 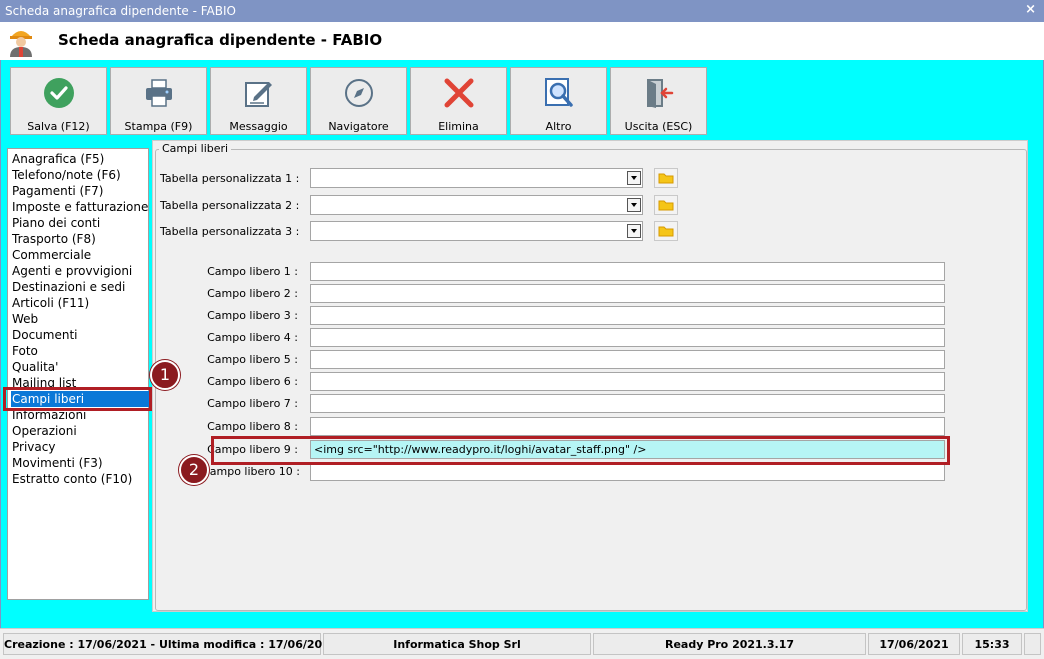 What do you see at coordinates (120, 11) in the screenshot?
I see `window-title: Scheda anagrafica dipendente - FABIO` at bounding box center [120, 11].